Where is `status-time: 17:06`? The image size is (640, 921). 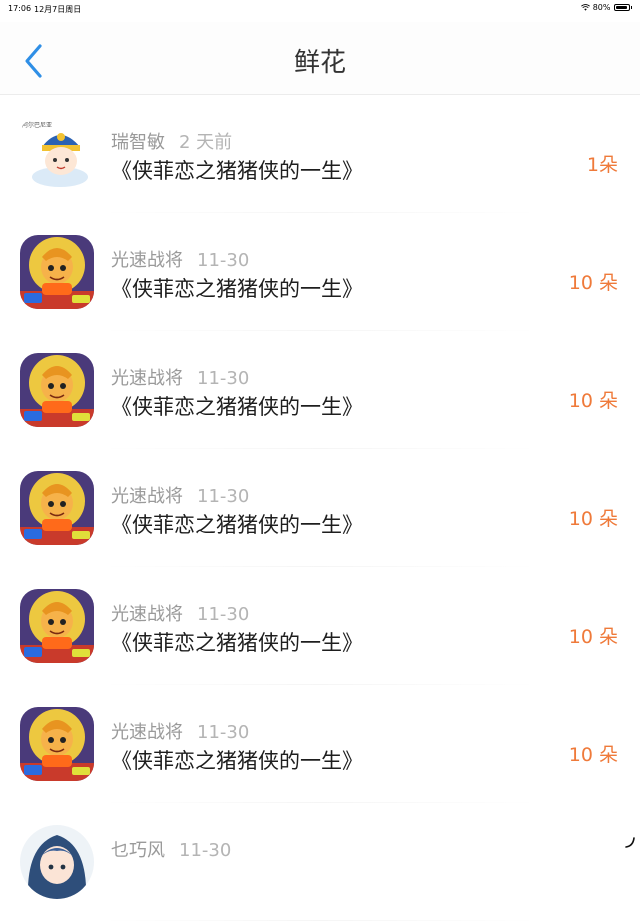 status-time: 17:06 is located at coordinates (20, 8).